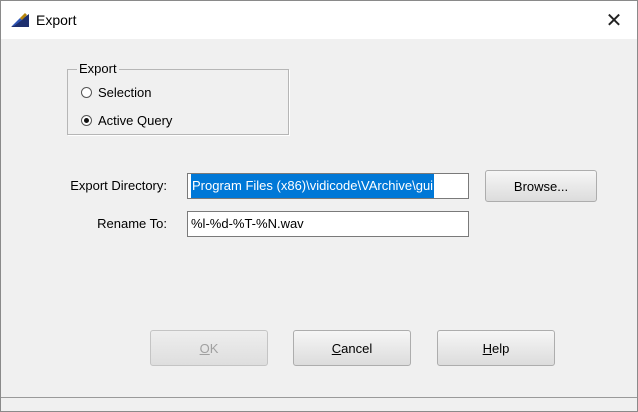  What do you see at coordinates (135, 120) in the screenshot?
I see `radio-active-query-label: Active Query` at bounding box center [135, 120].